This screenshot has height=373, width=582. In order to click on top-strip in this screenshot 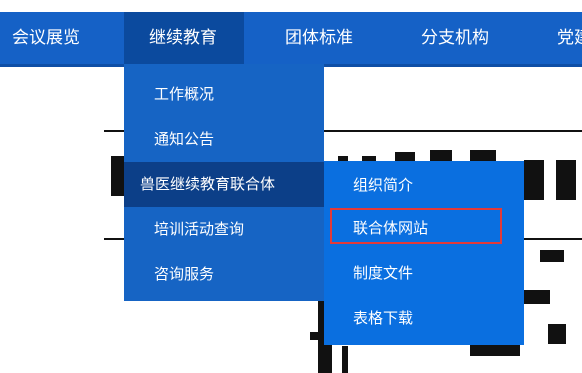, I will do `click(291, 6)`.